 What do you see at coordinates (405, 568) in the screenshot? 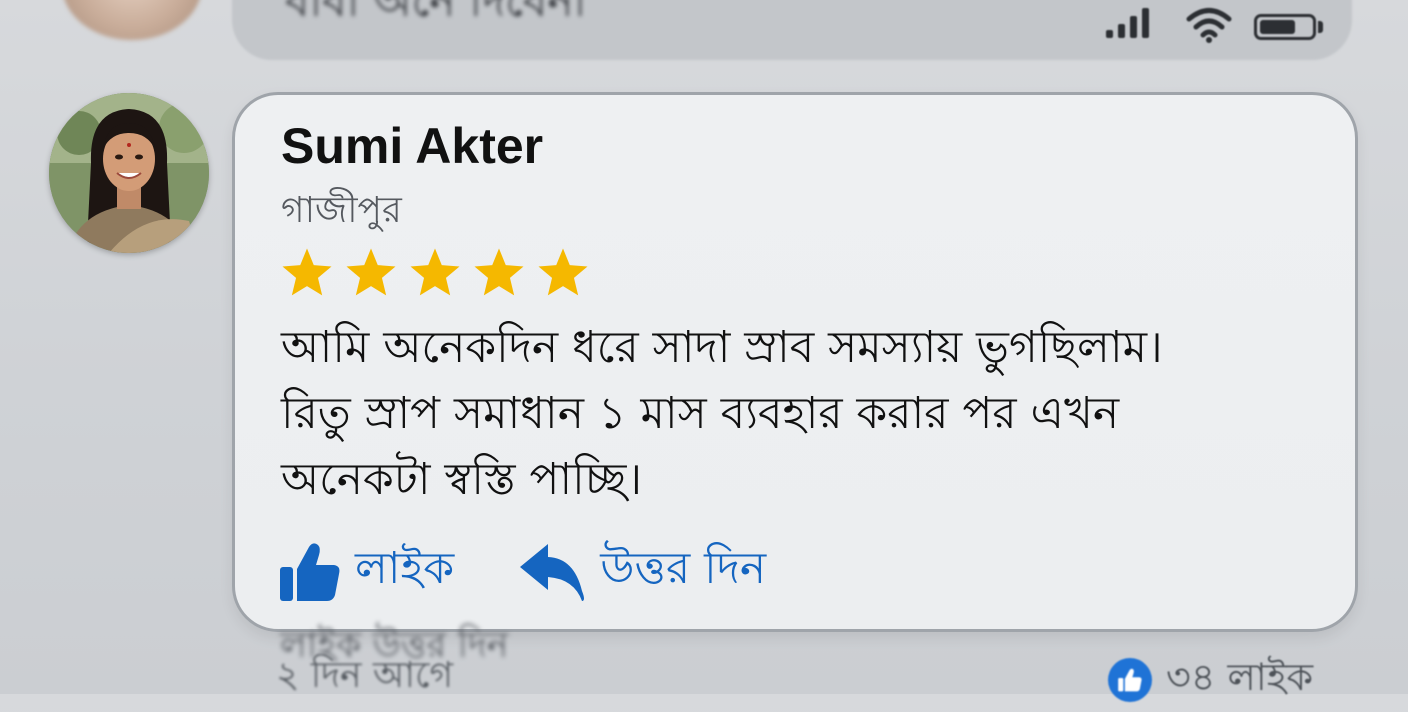
I see `like-label: লাইক` at bounding box center [405, 568].